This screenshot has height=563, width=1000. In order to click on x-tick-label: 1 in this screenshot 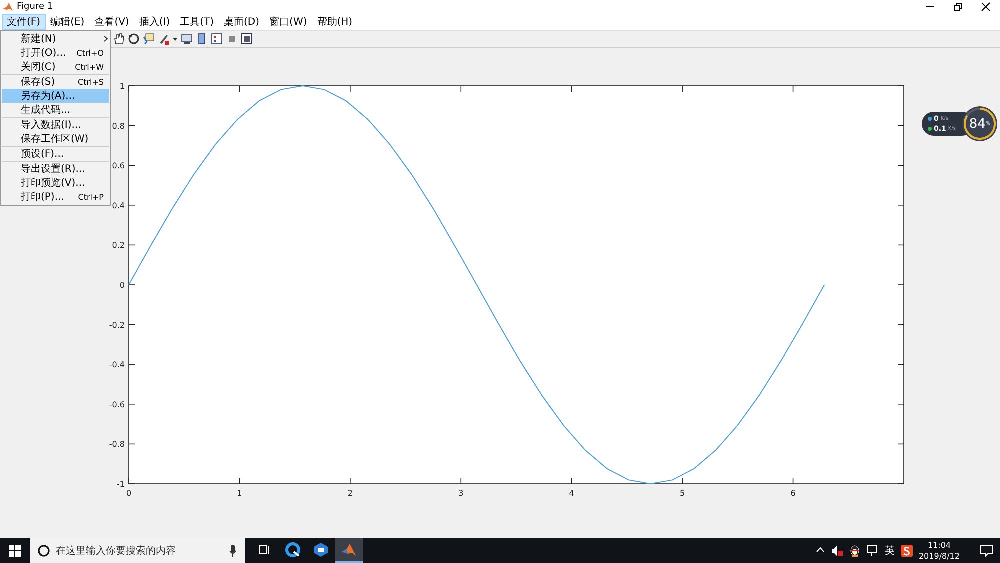, I will do `click(239, 493)`.